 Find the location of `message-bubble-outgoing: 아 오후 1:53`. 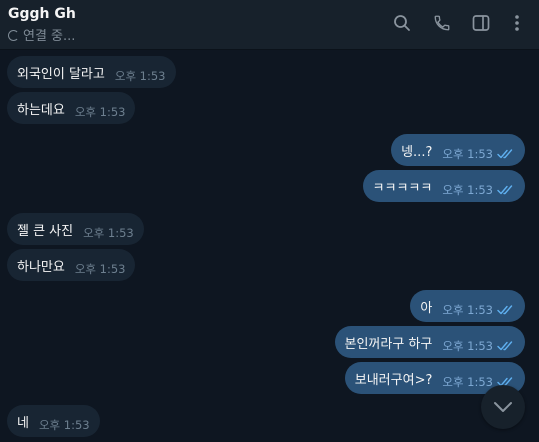

message-bubble-outgoing: 아 오후 1:53 is located at coordinates (467, 306).